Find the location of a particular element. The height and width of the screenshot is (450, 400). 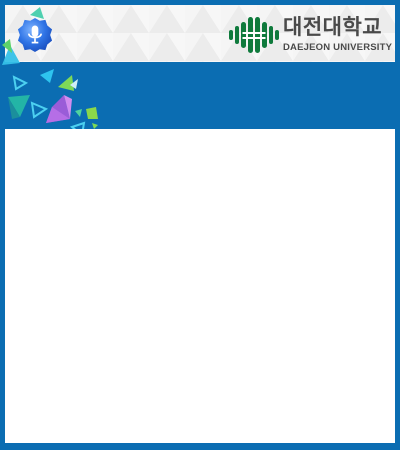

header-bar: 대전대학교 DAEJEON UNIVERSITY is located at coordinates (200, 33).